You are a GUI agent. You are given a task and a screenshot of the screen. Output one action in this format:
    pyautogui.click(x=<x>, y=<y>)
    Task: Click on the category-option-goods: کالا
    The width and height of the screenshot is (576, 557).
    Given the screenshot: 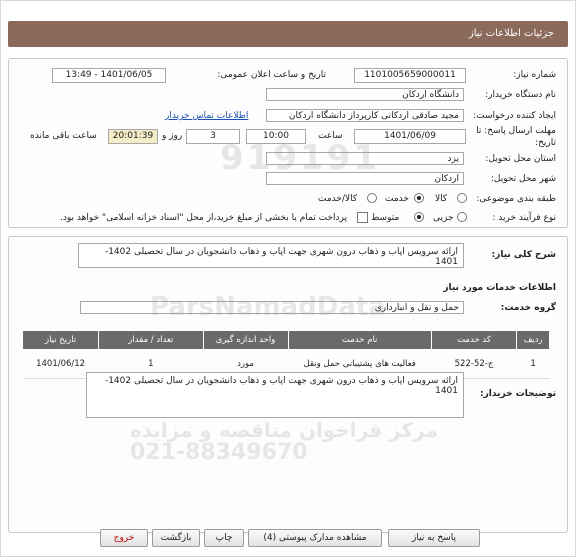 What is the action you would take?
    pyautogui.click(x=441, y=199)
    